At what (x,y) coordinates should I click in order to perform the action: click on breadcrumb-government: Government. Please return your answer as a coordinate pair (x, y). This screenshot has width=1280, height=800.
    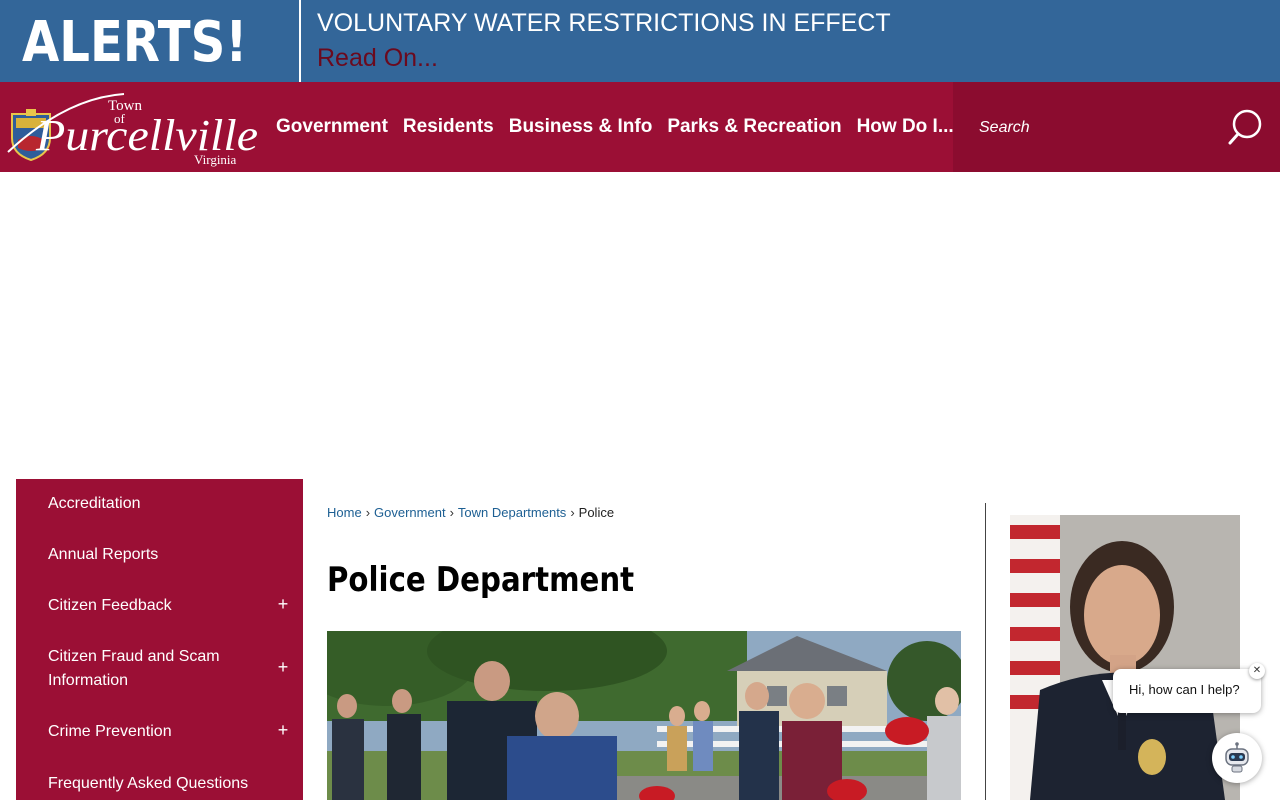
    Looking at the image, I should click on (410, 512).